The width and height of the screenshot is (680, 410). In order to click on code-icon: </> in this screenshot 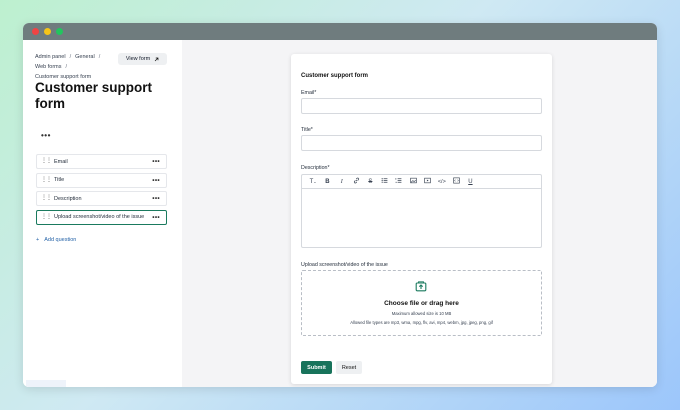, I will do `click(442, 182)`.